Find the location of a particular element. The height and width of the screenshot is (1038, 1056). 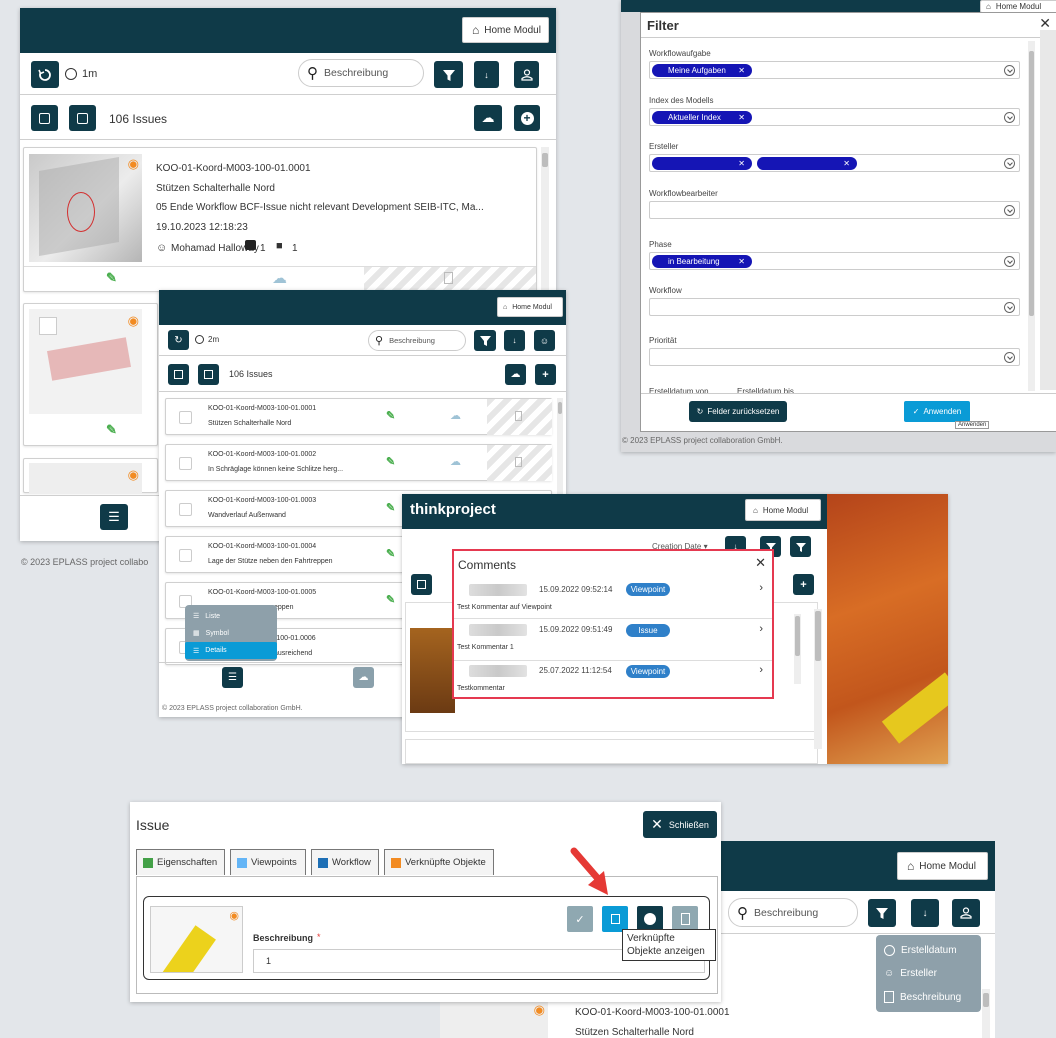

menu-item-liste: ☰ Liste is located at coordinates (231, 616).